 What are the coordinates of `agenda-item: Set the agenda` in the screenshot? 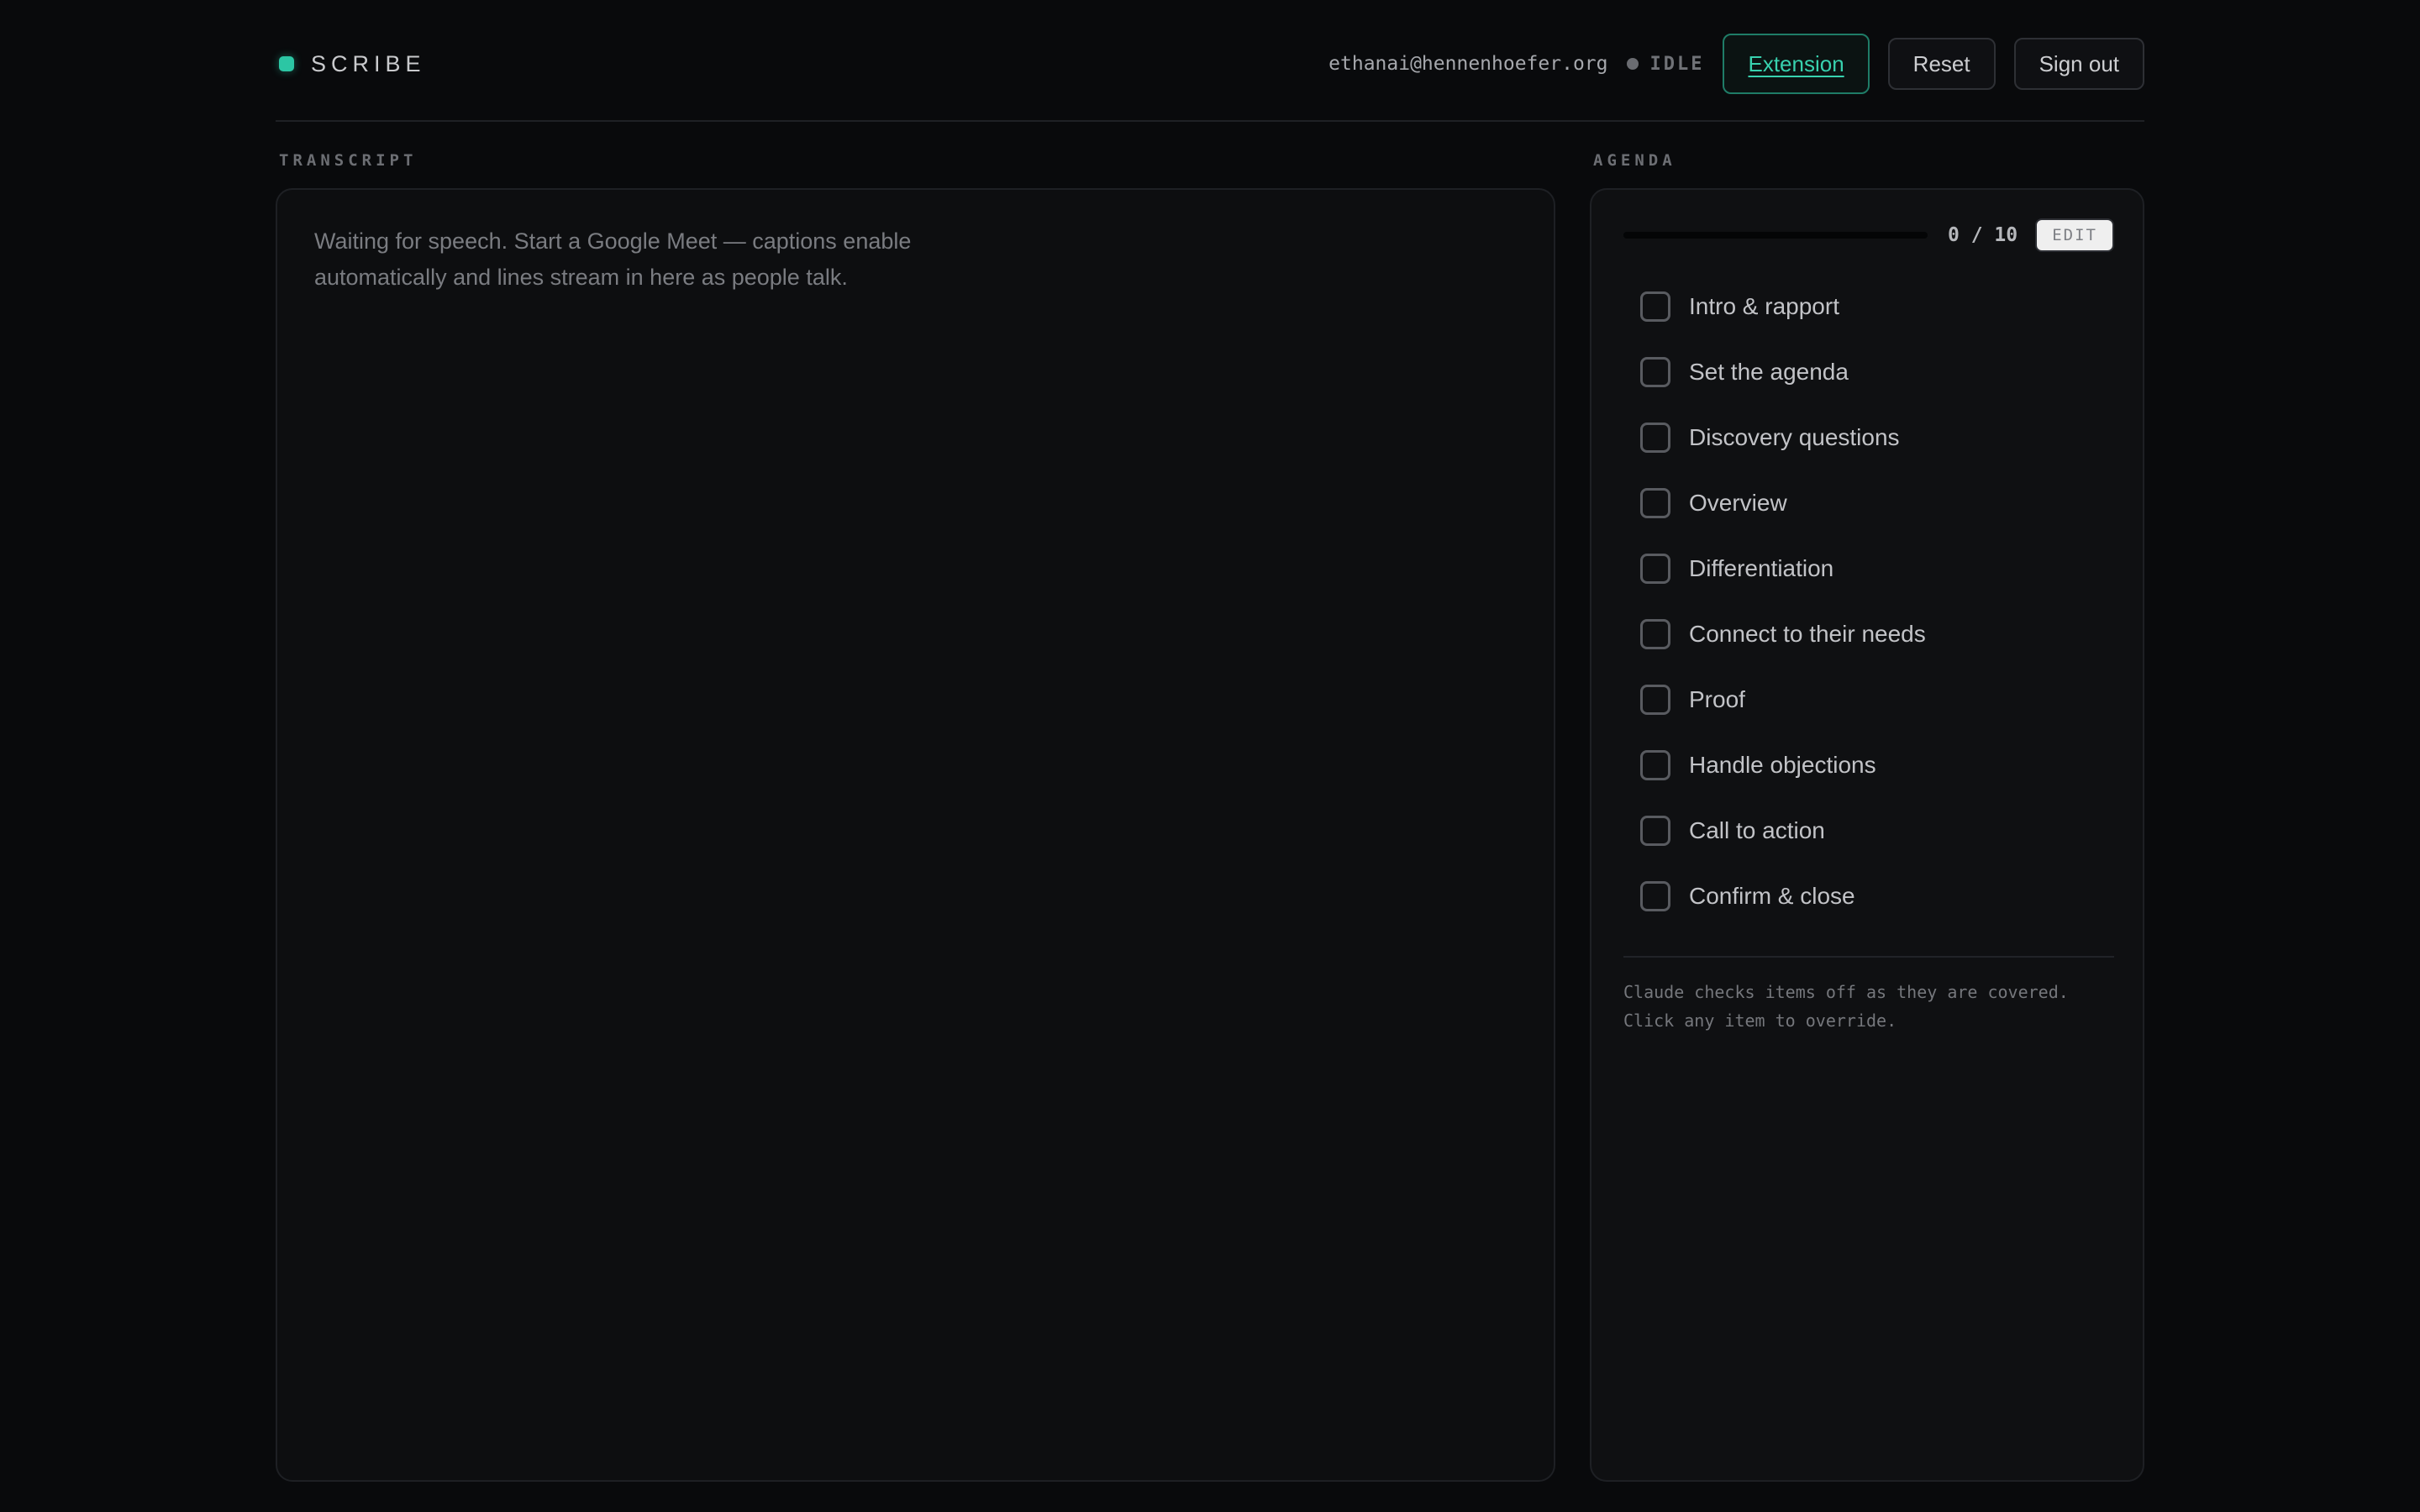 It's located at (1868, 372).